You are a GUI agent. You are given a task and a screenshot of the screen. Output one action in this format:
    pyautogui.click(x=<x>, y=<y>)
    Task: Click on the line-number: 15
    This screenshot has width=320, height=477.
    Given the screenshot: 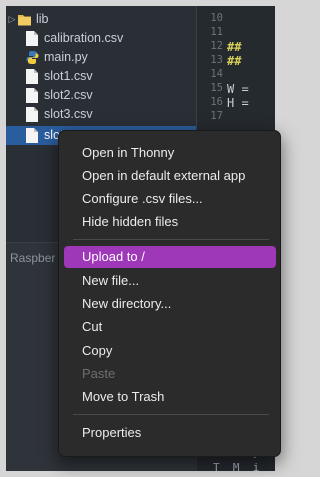 What is the action you would take?
    pyautogui.click(x=216, y=88)
    